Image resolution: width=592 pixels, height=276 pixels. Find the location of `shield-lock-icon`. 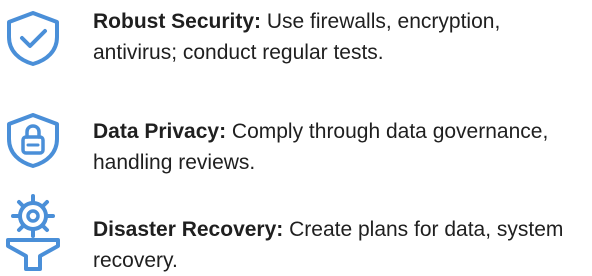

shield-lock-icon is located at coordinates (33, 140).